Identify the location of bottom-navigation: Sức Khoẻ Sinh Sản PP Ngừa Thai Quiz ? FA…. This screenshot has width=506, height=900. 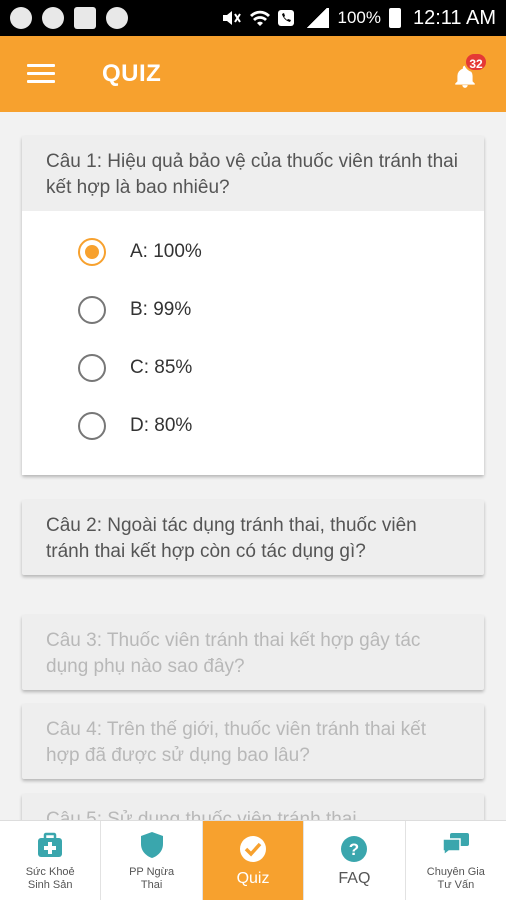
(253, 860).